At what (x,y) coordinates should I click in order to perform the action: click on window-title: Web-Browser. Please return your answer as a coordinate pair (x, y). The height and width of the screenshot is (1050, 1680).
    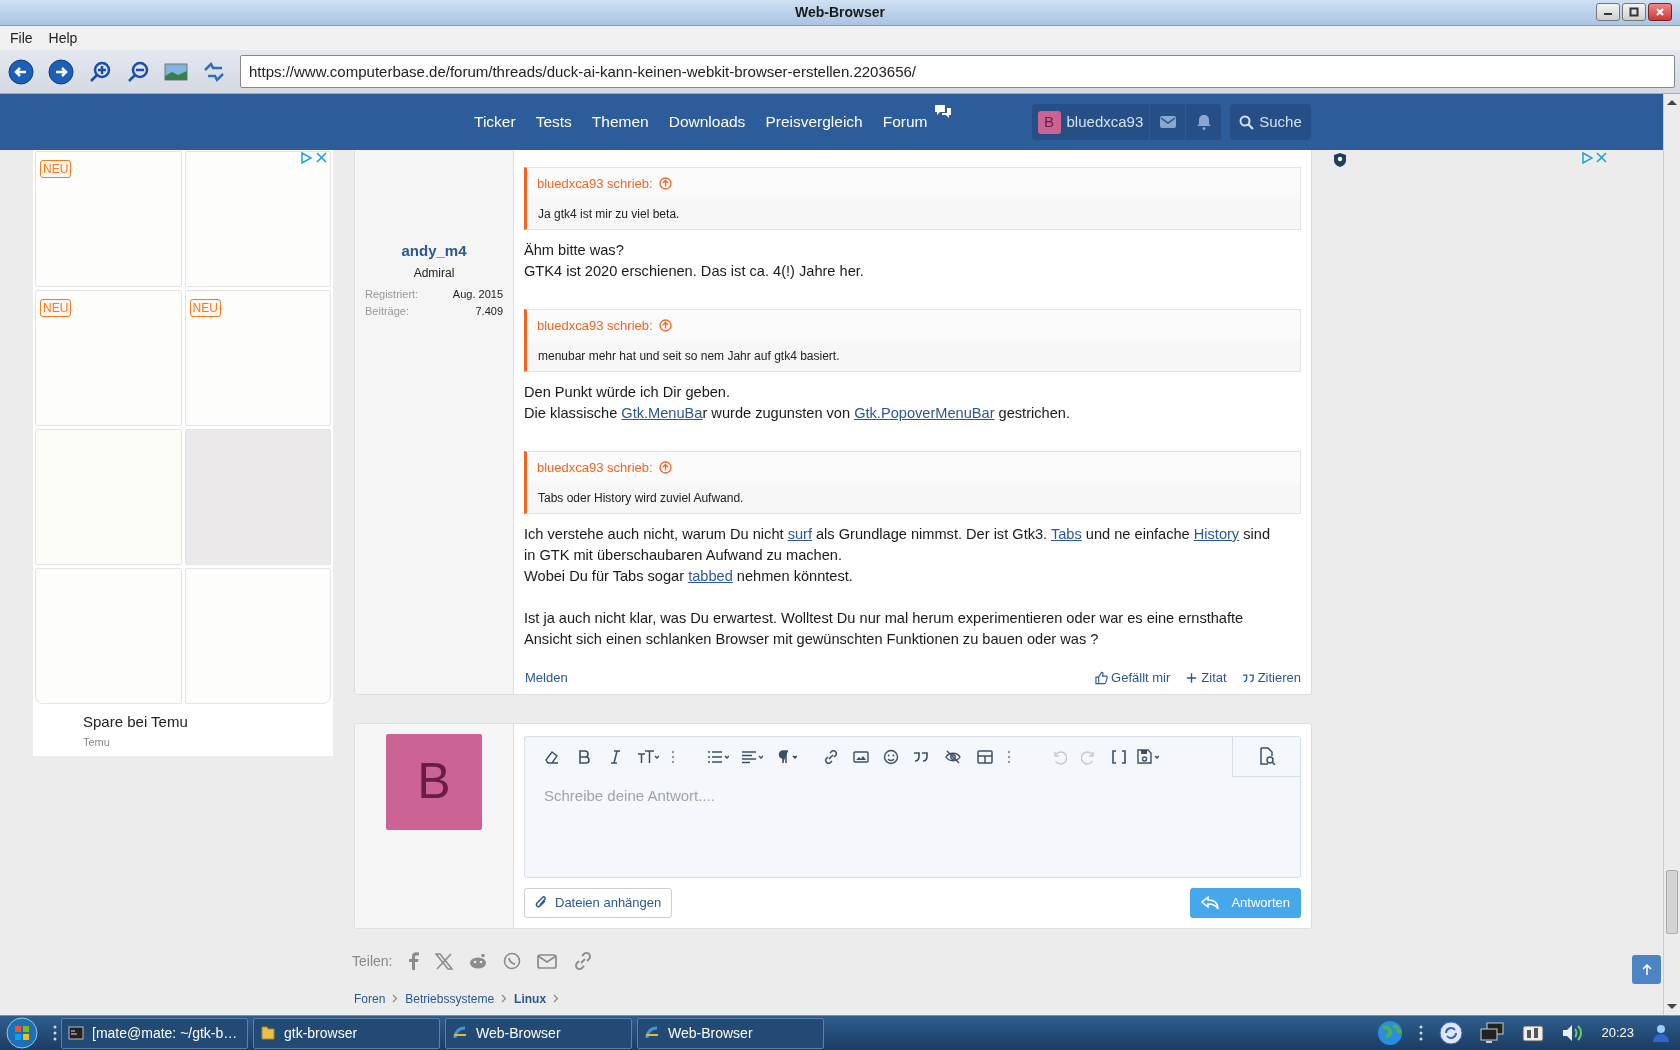
    Looking at the image, I should click on (840, 12).